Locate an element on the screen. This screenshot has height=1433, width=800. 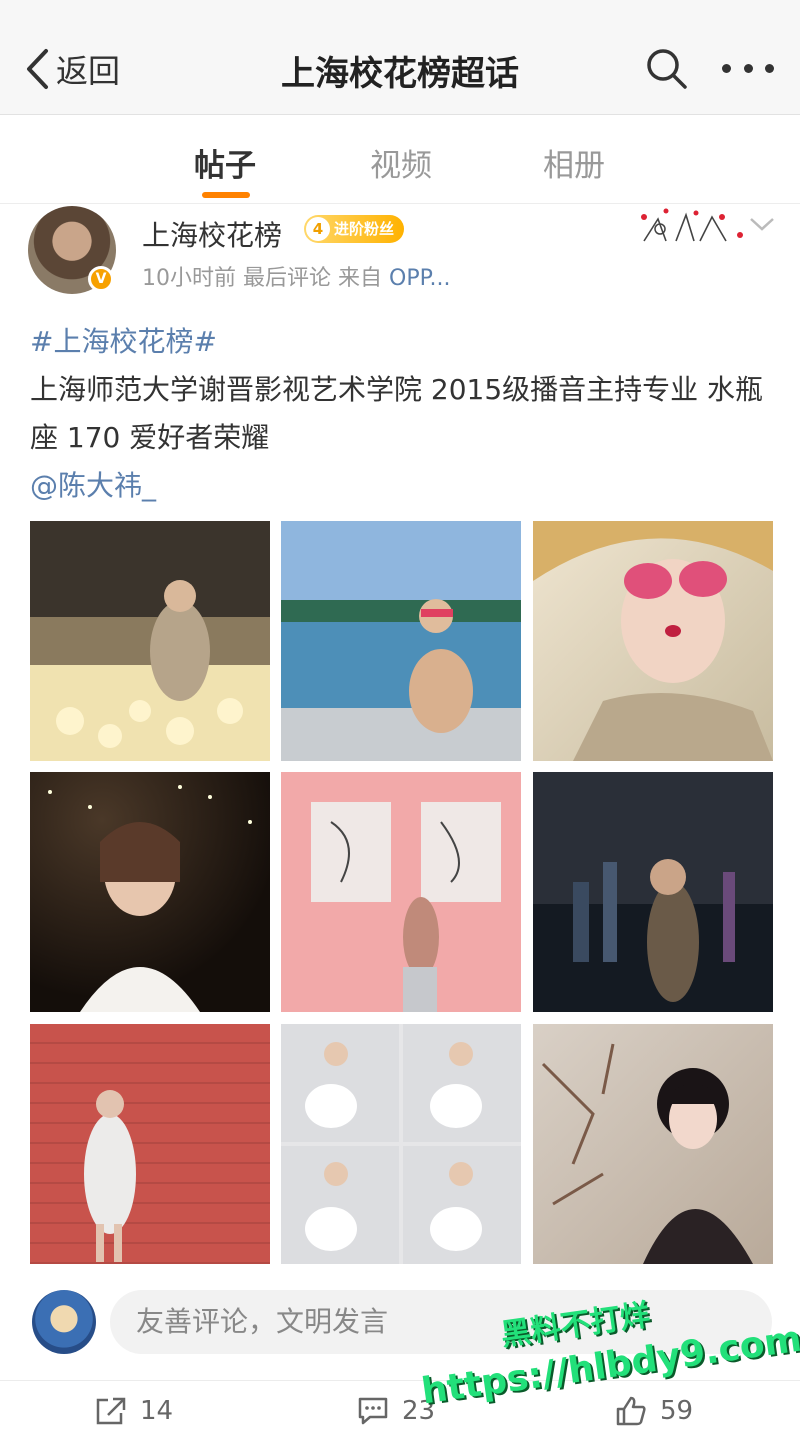
active-tab-indicator is located at coordinates (226, 195).